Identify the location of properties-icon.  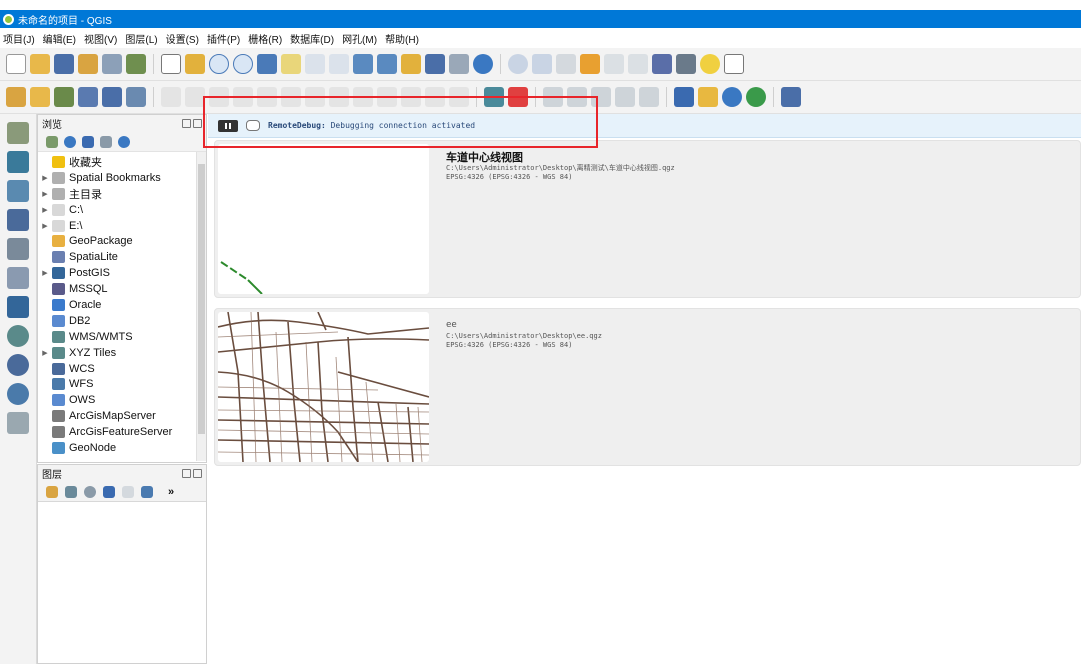
(124, 141).